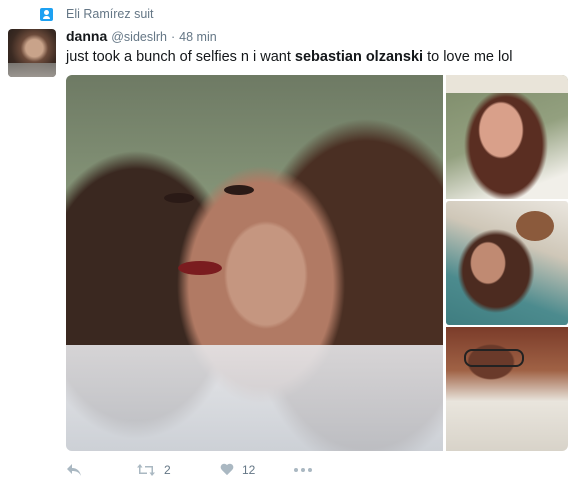 This screenshot has height=486, width=568. I want to click on tweet-text-start: just took a bunch of selfies n i want, so click(180, 57).